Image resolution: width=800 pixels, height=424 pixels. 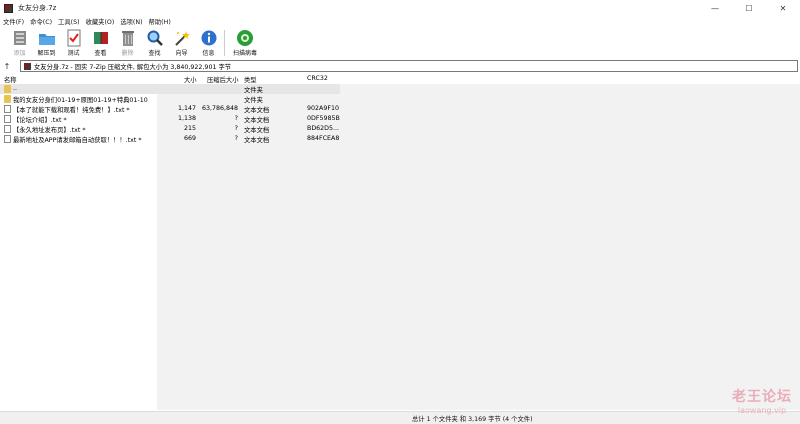 I want to click on item-packed-size: 63,786,848, so click(x=219, y=108).